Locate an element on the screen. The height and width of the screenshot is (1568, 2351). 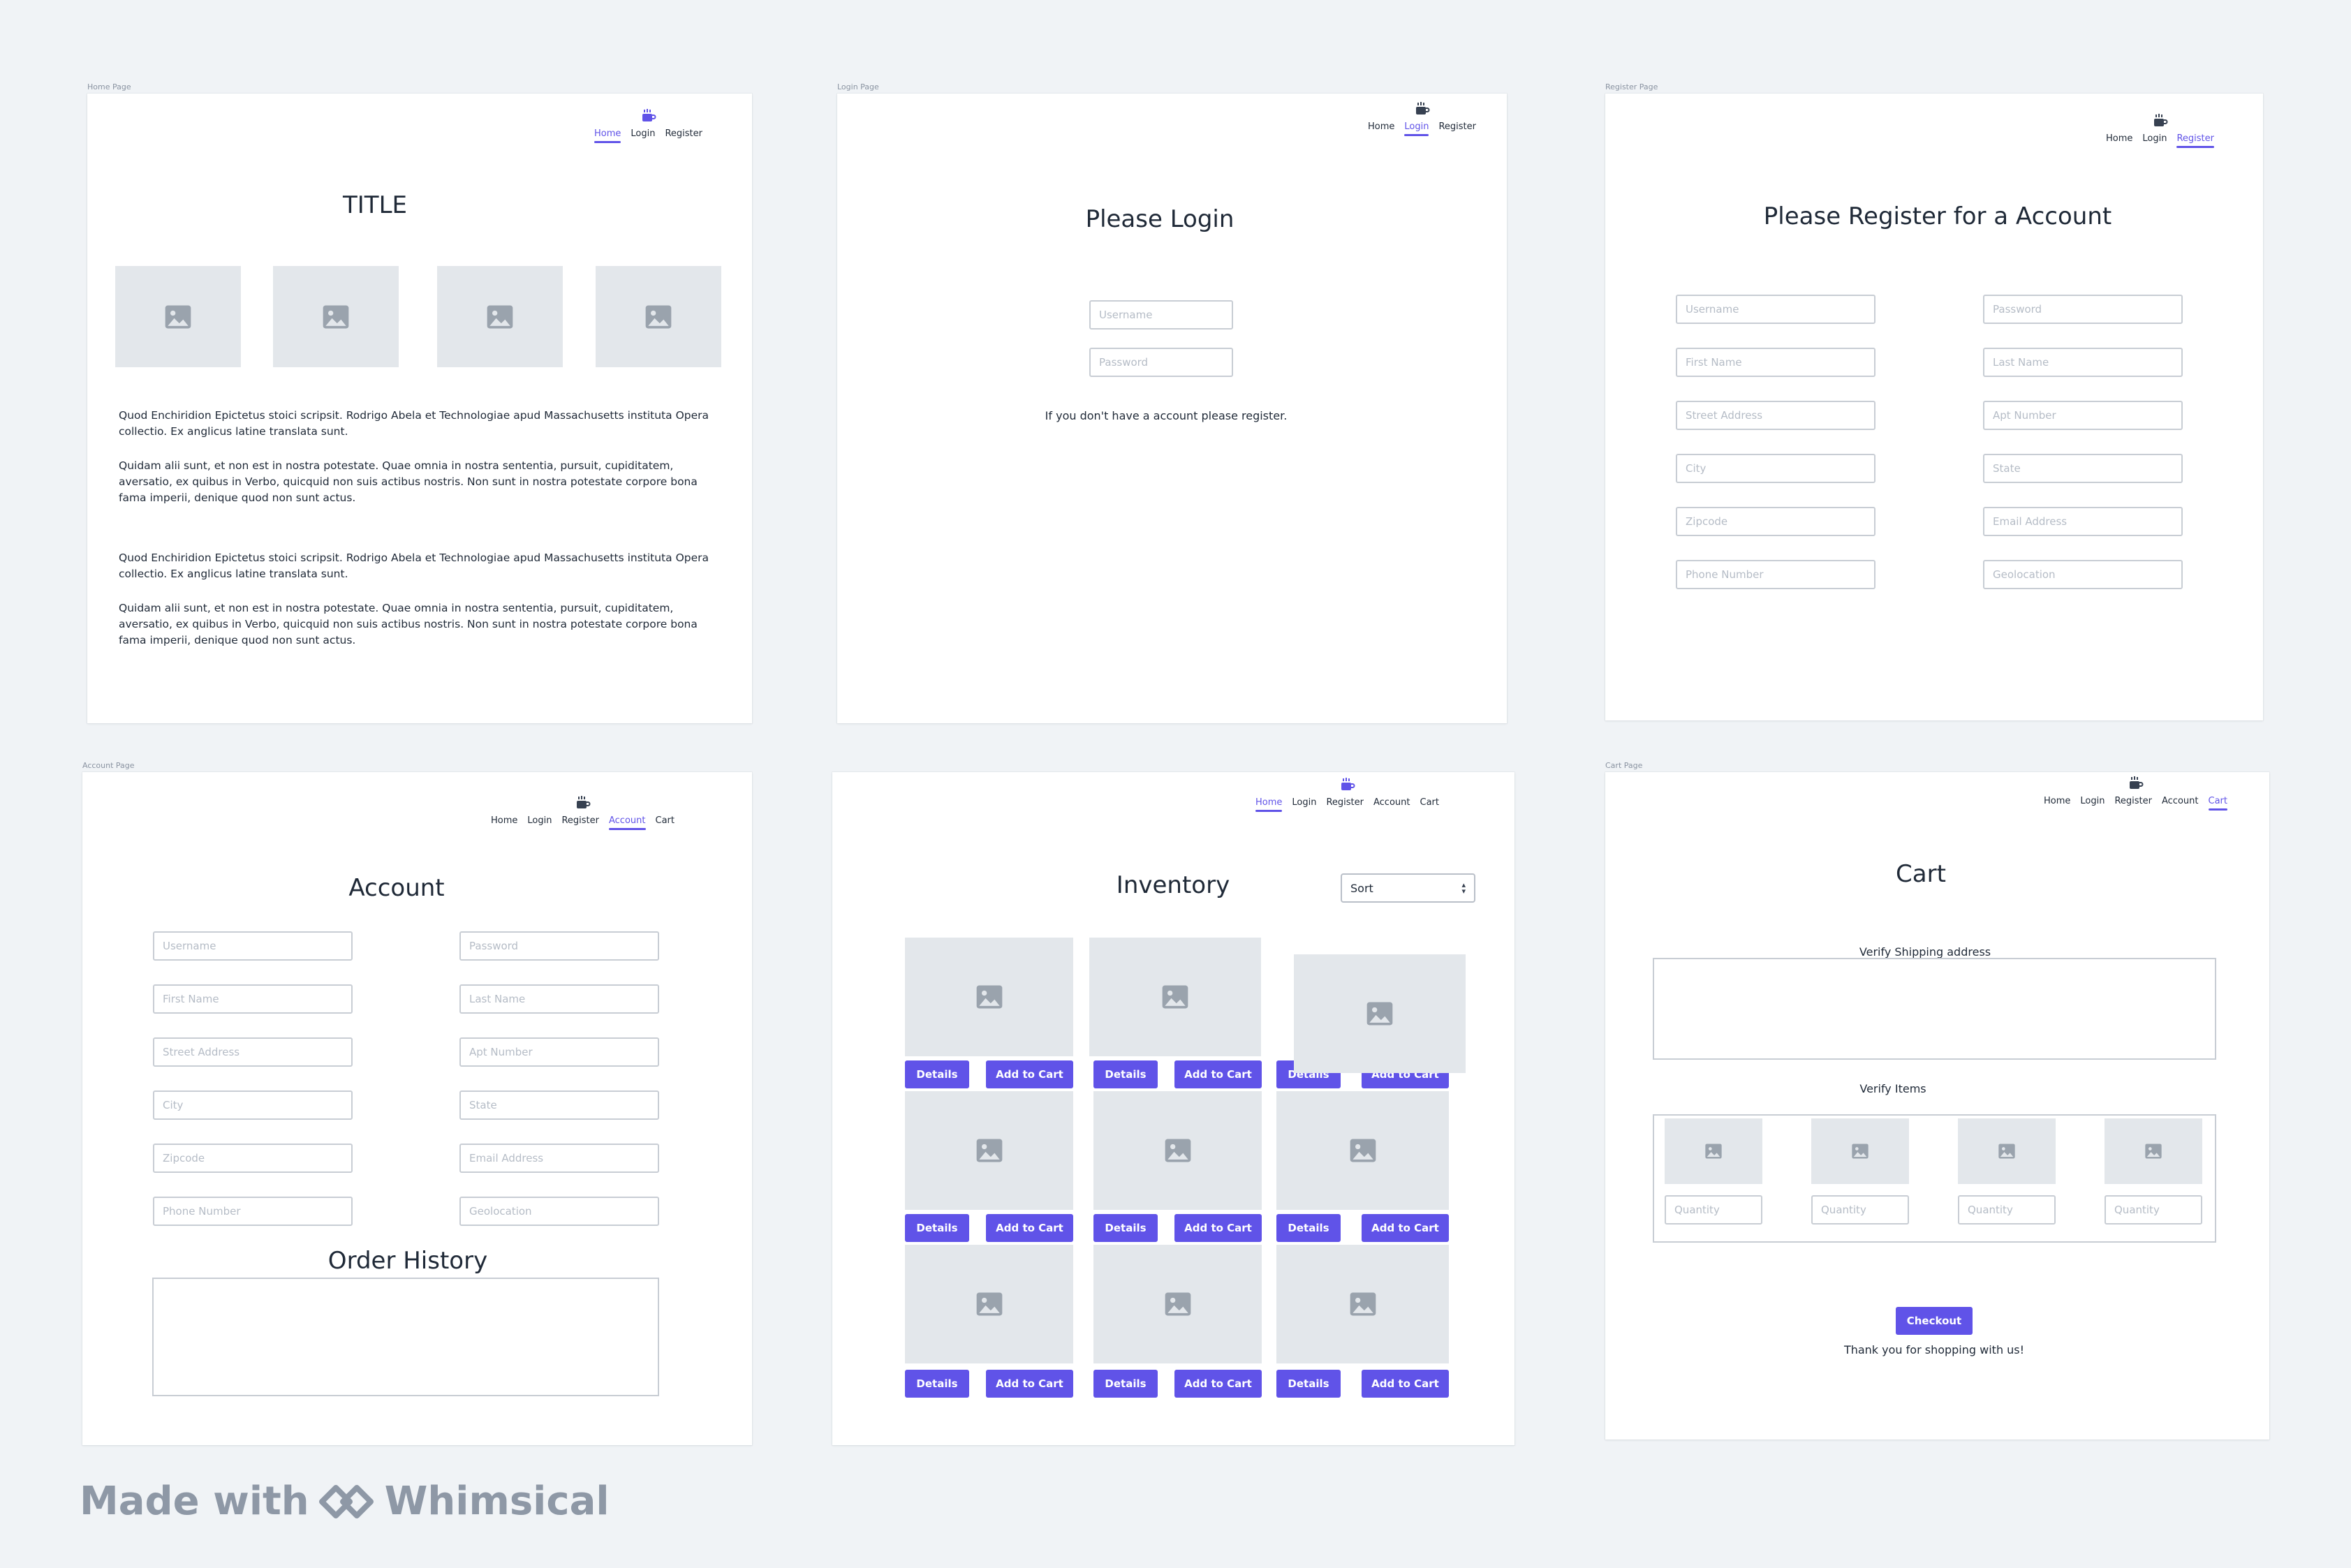
frame-label-register: Register Page is located at coordinates (1631, 86).